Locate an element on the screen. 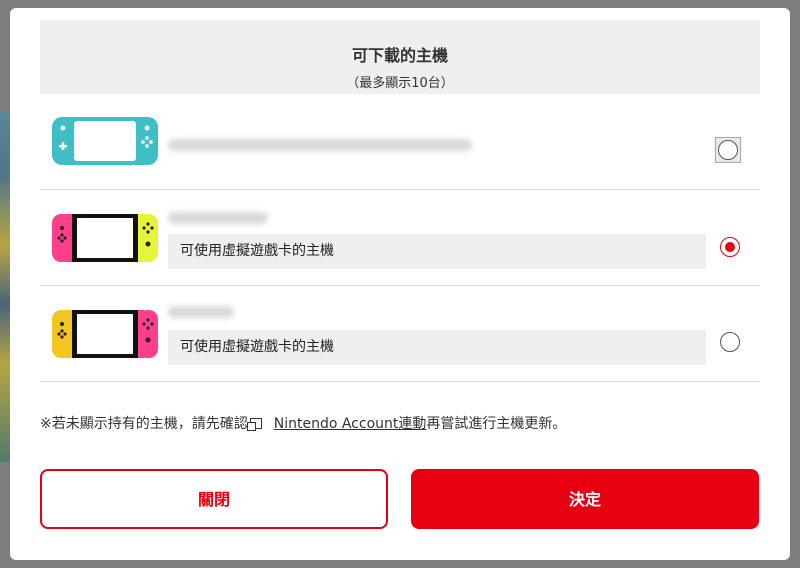 This screenshot has height=568, width=800. dialog-title: 可下載的主機 is located at coordinates (399, 55).